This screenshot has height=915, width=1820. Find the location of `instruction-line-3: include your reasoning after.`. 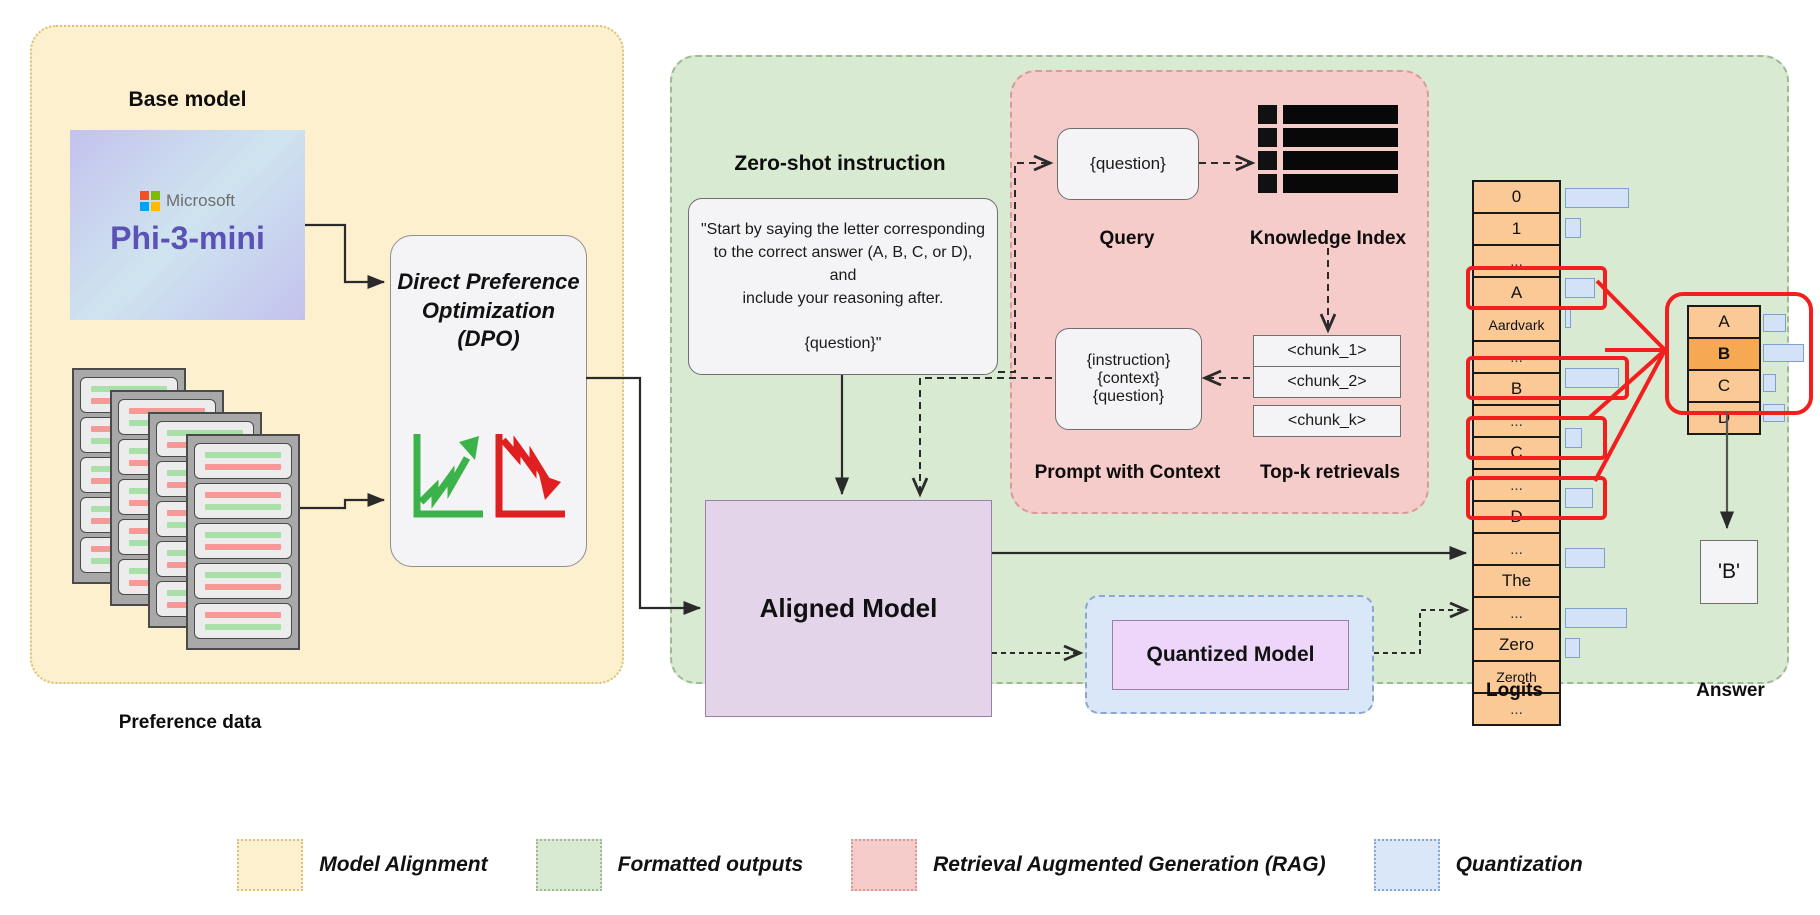

instruction-line-3: include your reasoning after. is located at coordinates (843, 299).